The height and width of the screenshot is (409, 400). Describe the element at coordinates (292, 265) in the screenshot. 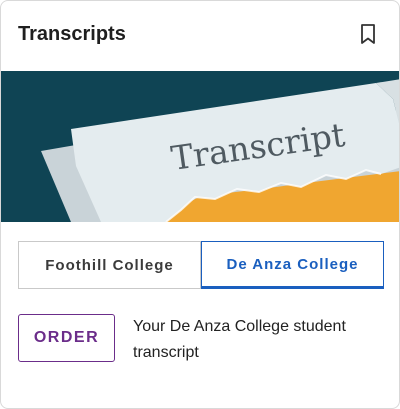

I see `tab-de-anza-college: De Anza College` at that location.